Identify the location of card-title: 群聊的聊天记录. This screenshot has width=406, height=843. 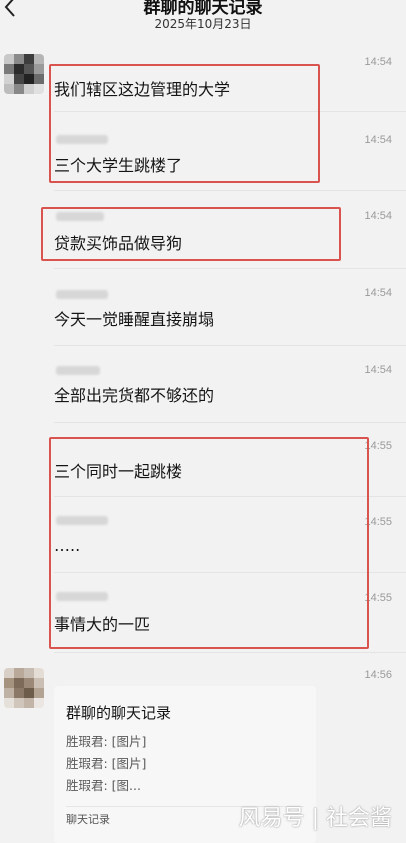
(119, 713).